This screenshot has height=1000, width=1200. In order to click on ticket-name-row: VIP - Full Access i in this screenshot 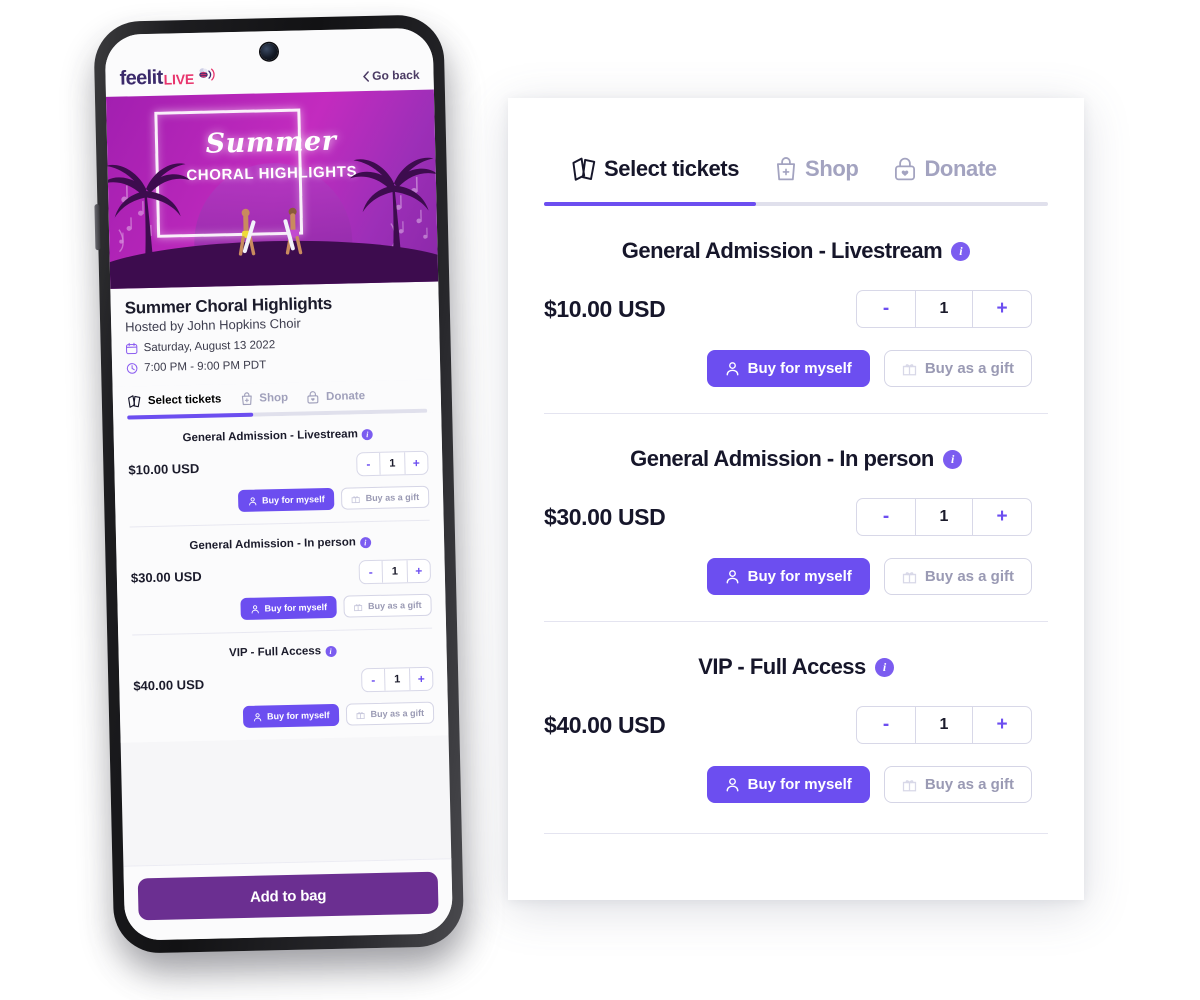, I will do `click(283, 652)`.